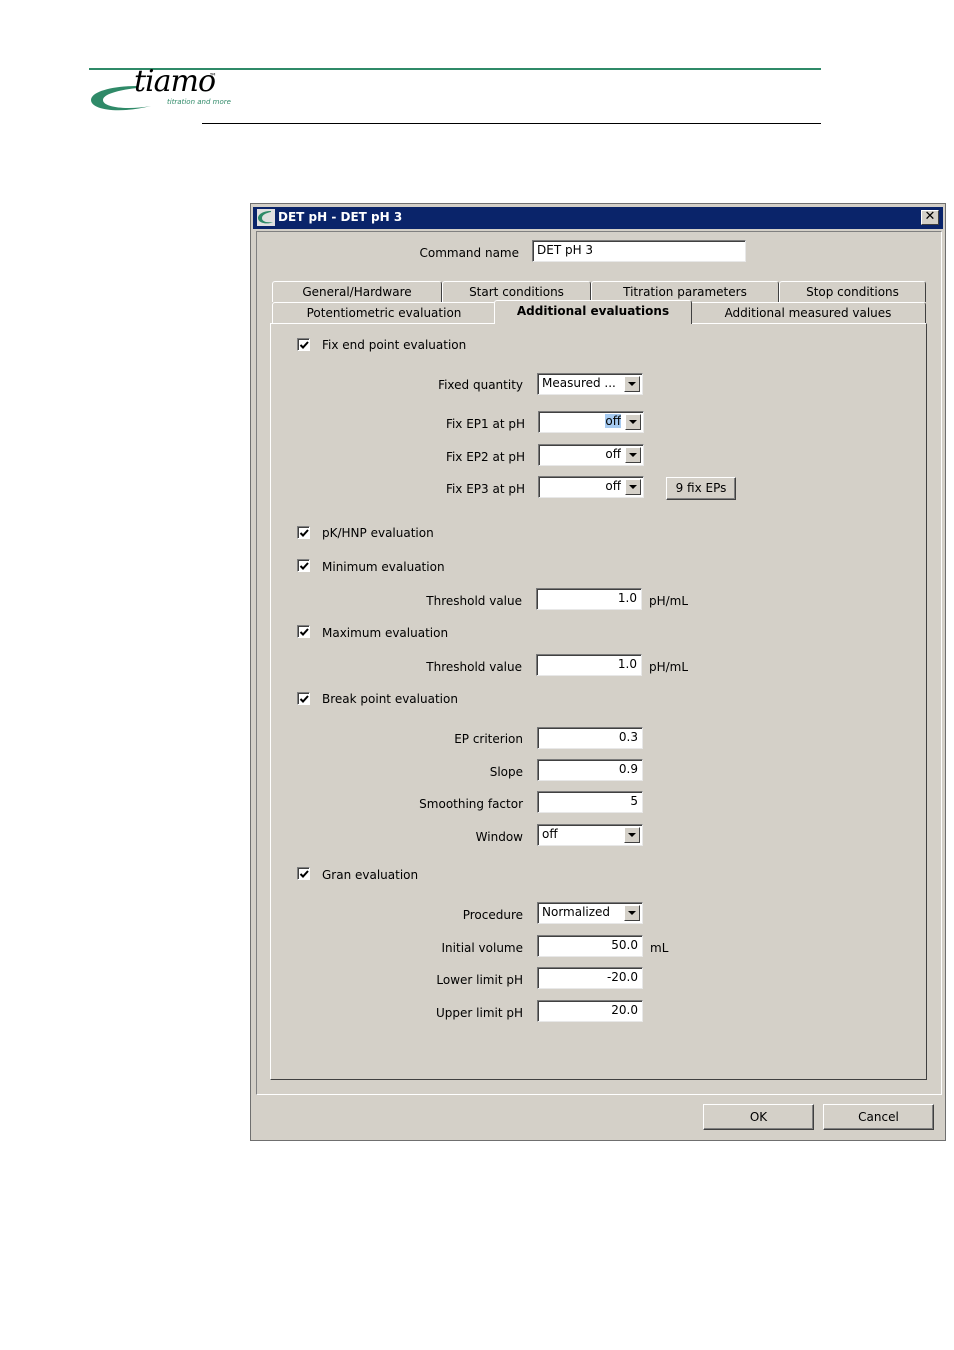 The image size is (954, 1350). Describe the element at coordinates (576, 912) in the screenshot. I see `procedure-value: Normalized` at that location.